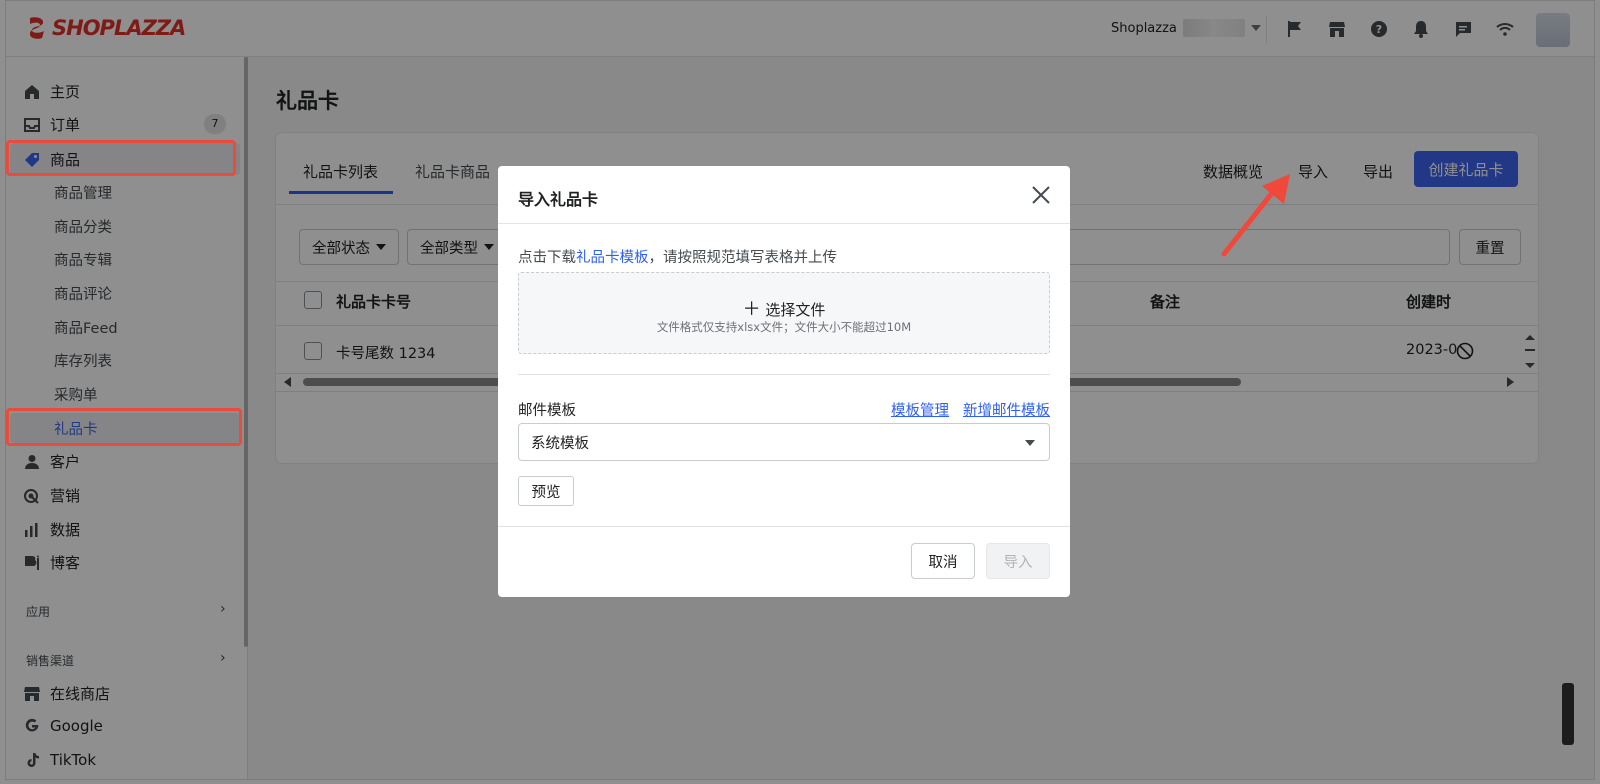 The height and width of the screenshot is (784, 1600). What do you see at coordinates (547, 258) in the screenshot?
I see `hint-prefix: 点击下载` at bounding box center [547, 258].